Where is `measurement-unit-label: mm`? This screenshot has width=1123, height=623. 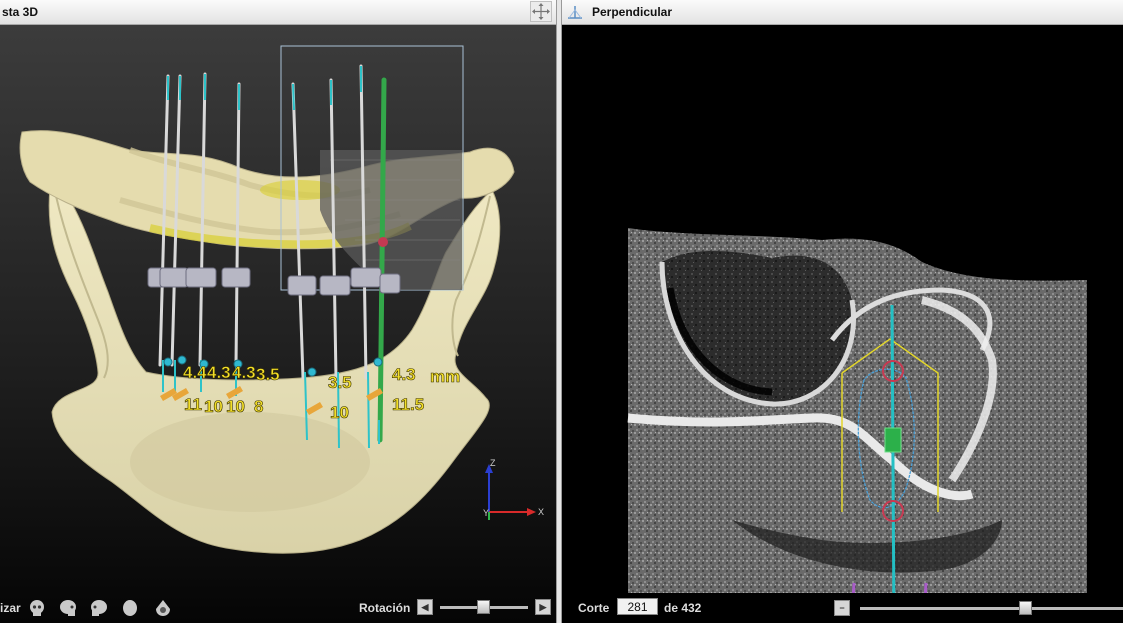
measurement-unit-label: mm is located at coordinates (445, 376).